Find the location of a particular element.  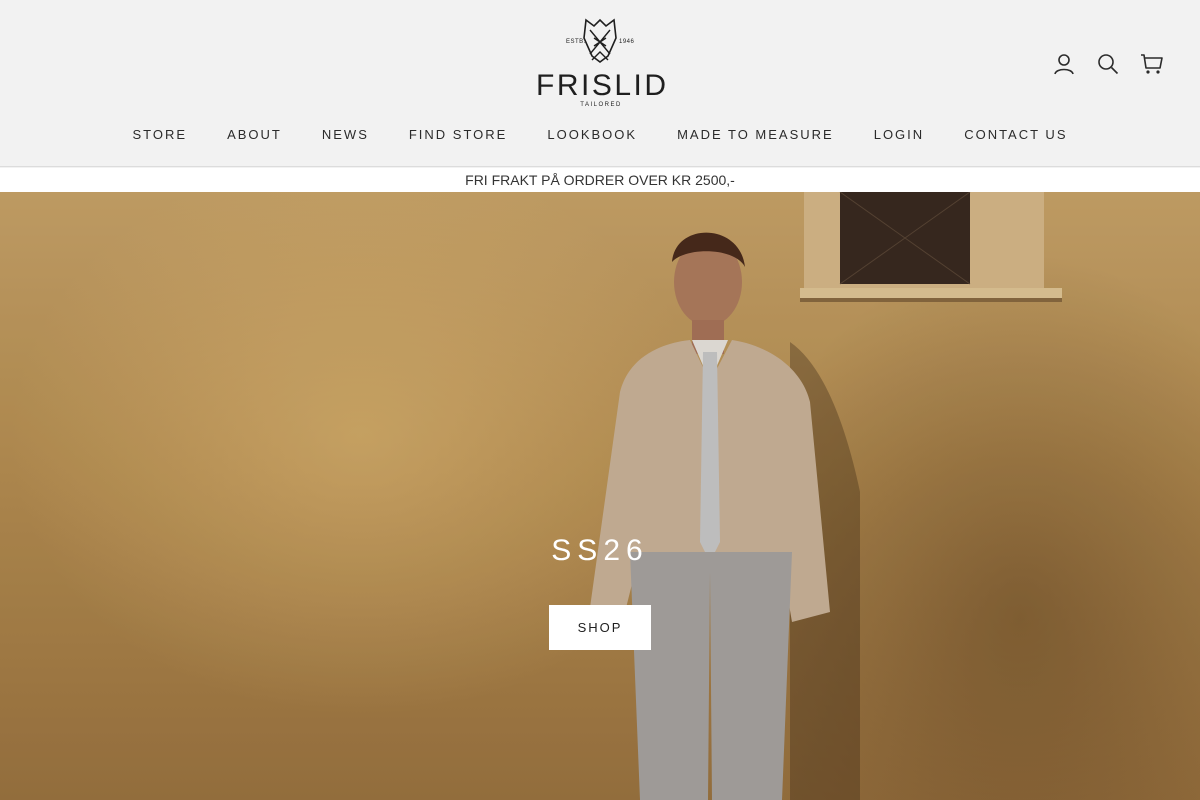

nav-item-login: LOGIN is located at coordinates (899, 134).